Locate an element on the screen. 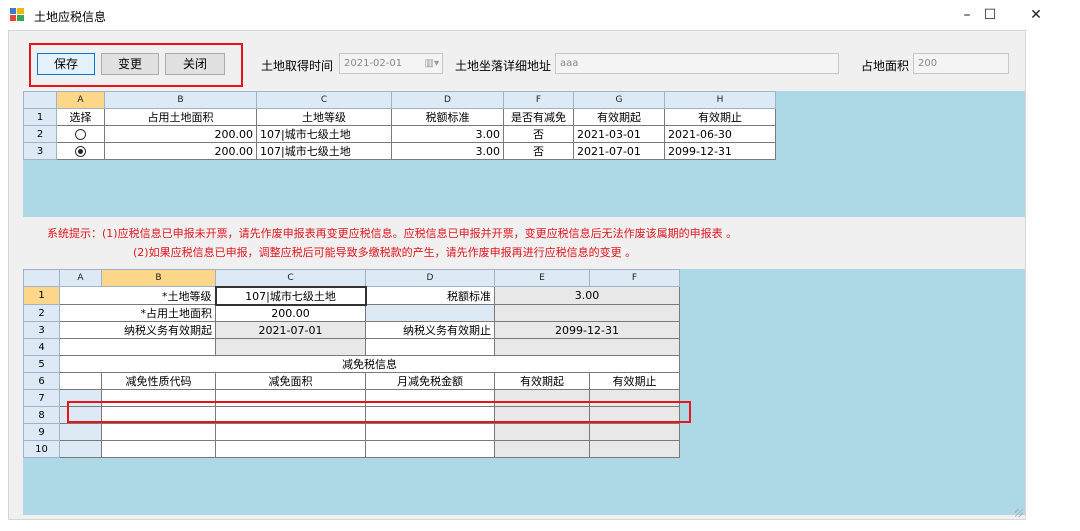 Image resolution: width=1080 pixels, height=531 pixels. header-cell: 有效期起 is located at coordinates (619, 117).